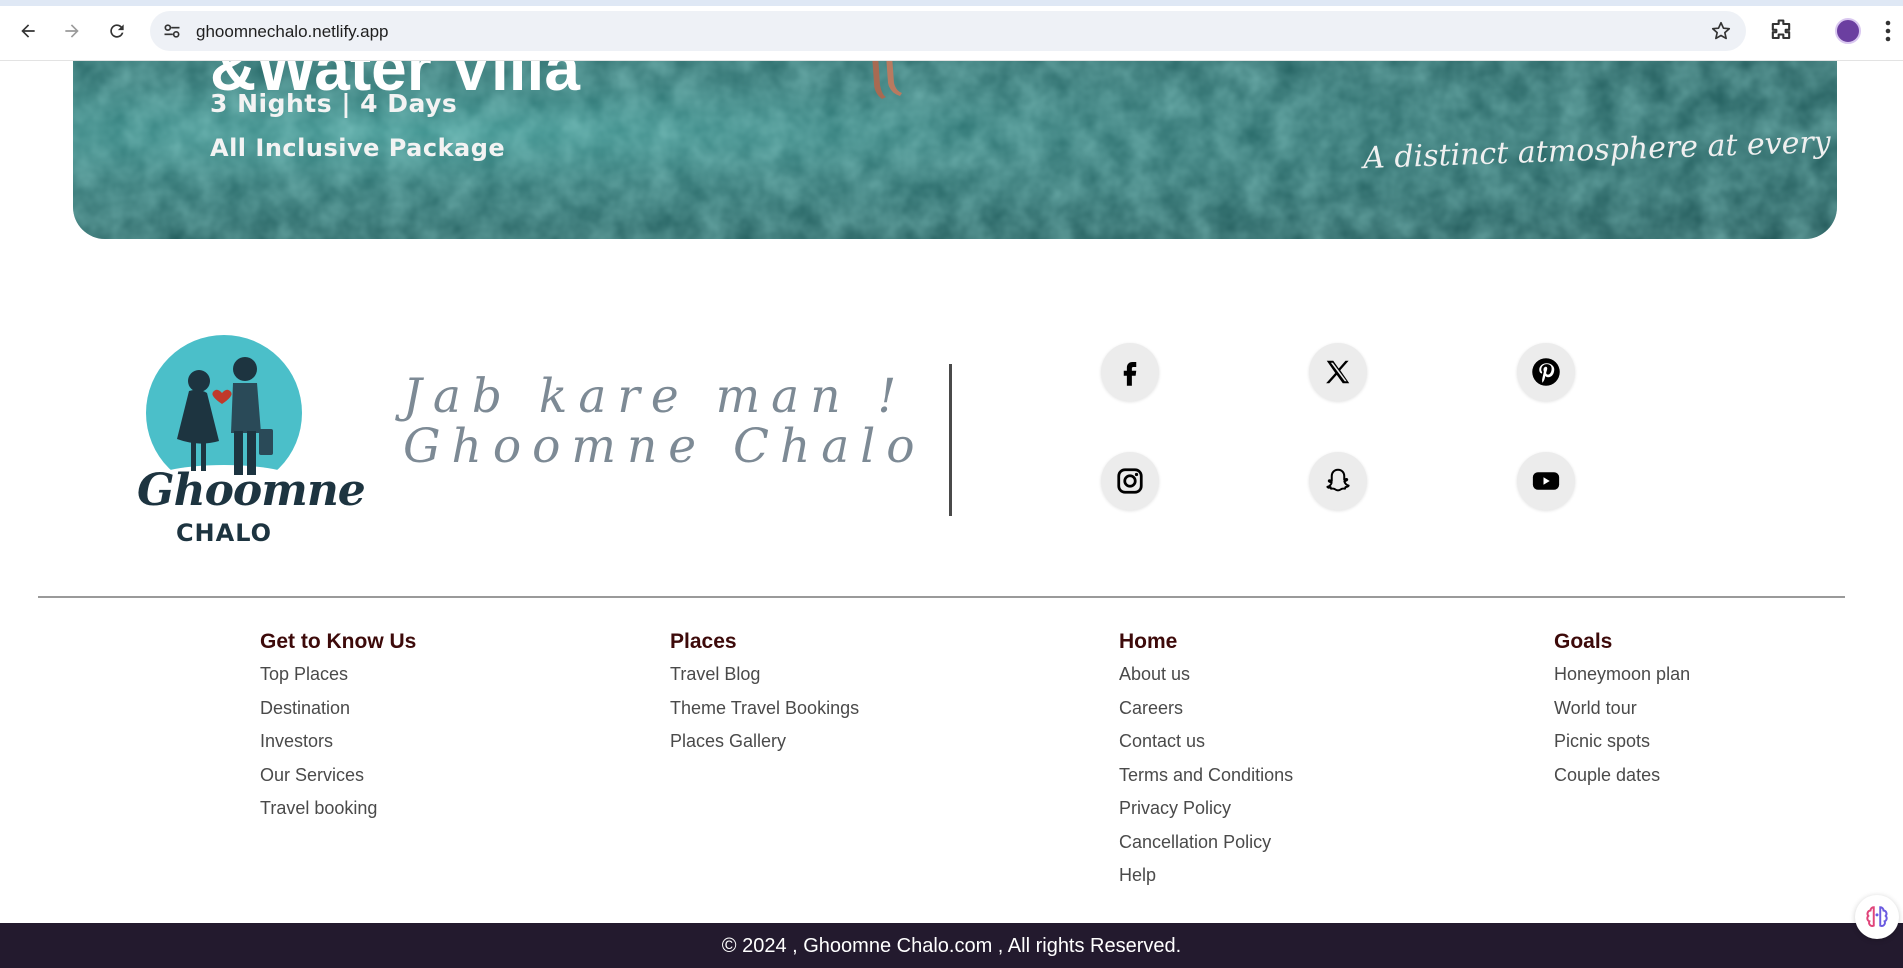 This screenshot has height=968, width=1903. I want to click on footer-link-theme-travel-bookings: Theme Travel Bookings, so click(764, 715).